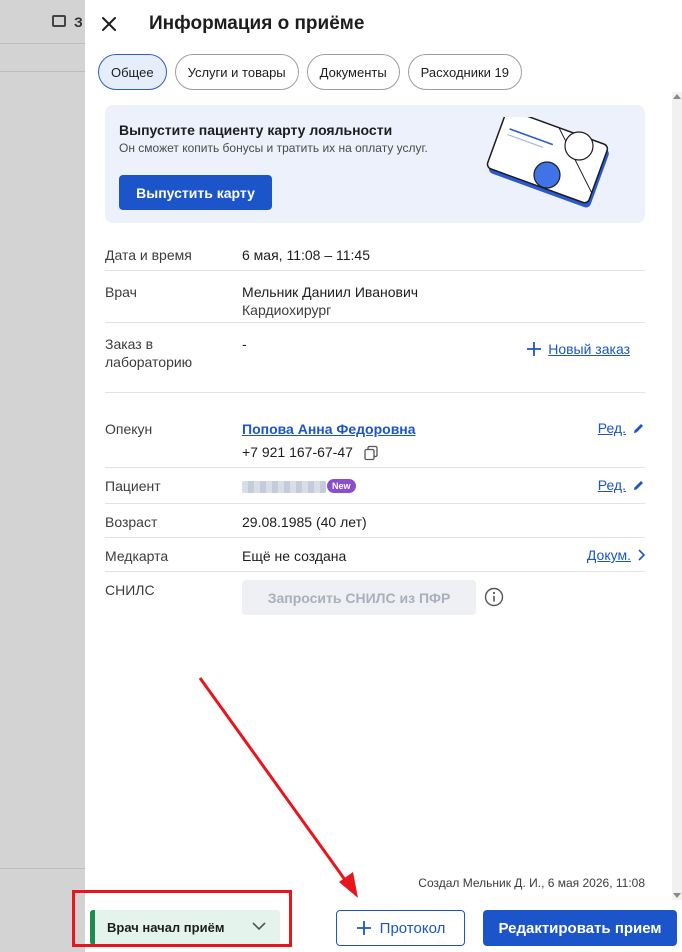 Image resolution: width=682 pixels, height=952 pixels. I want to click on background-topbar: З, so click(42, 22).